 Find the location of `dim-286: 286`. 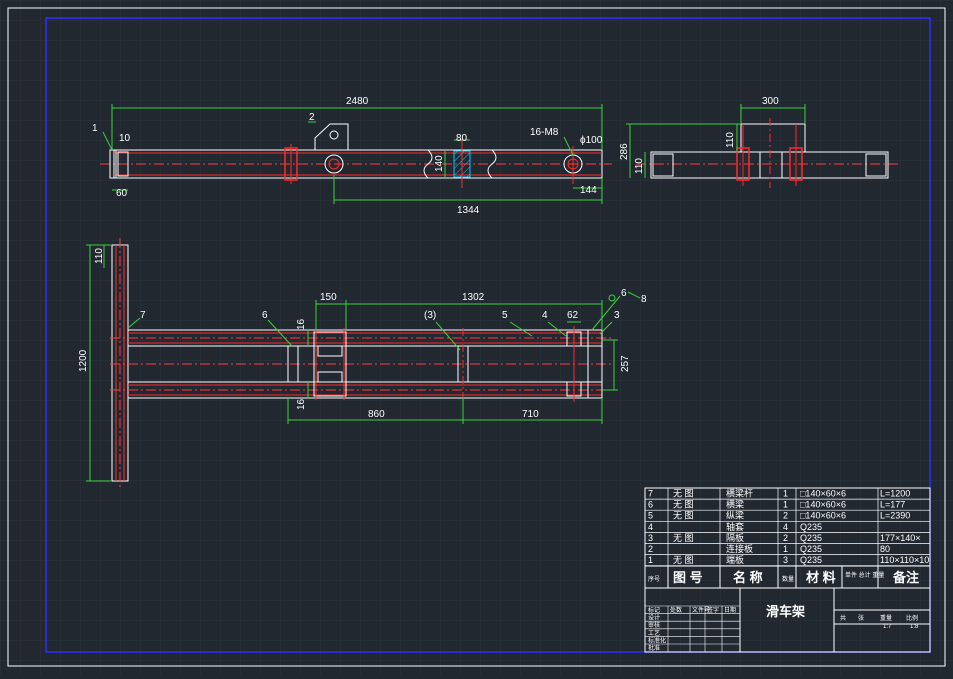

dim-286: 286 is located at coordinates (624, 151).